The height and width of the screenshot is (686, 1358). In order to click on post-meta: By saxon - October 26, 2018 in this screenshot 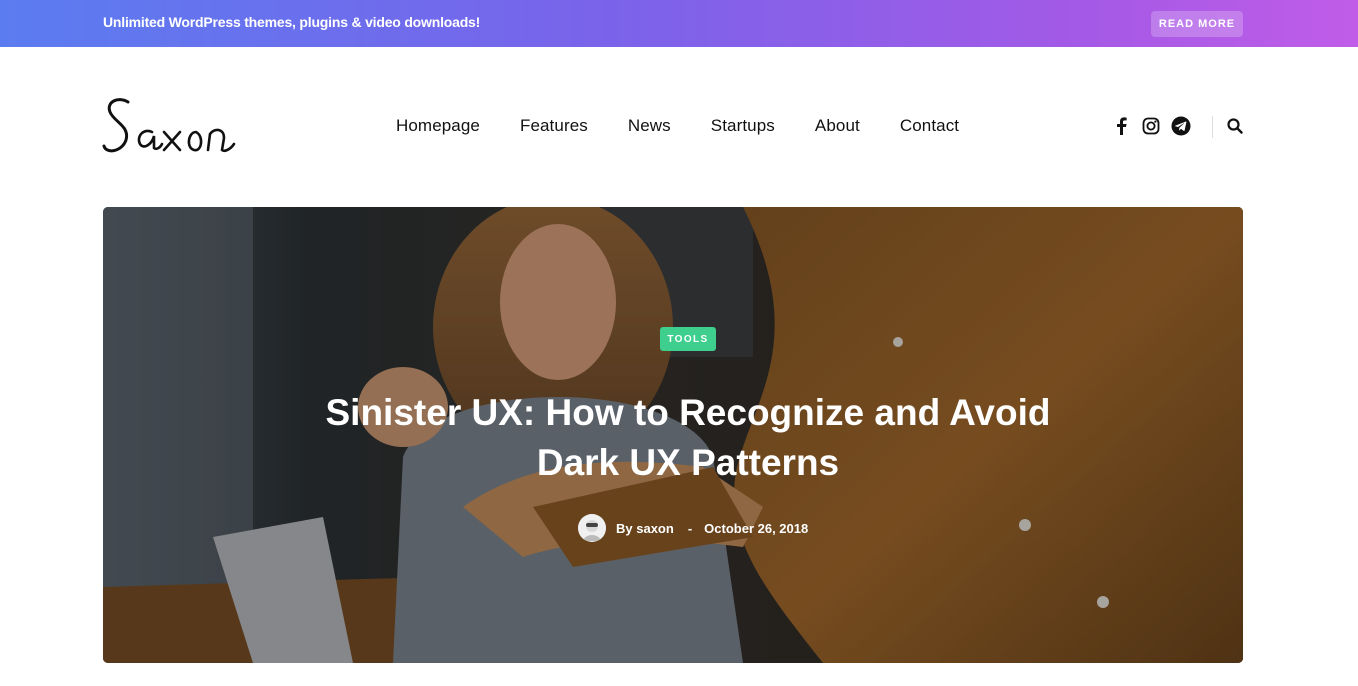, I will do `click(693, 528)`.